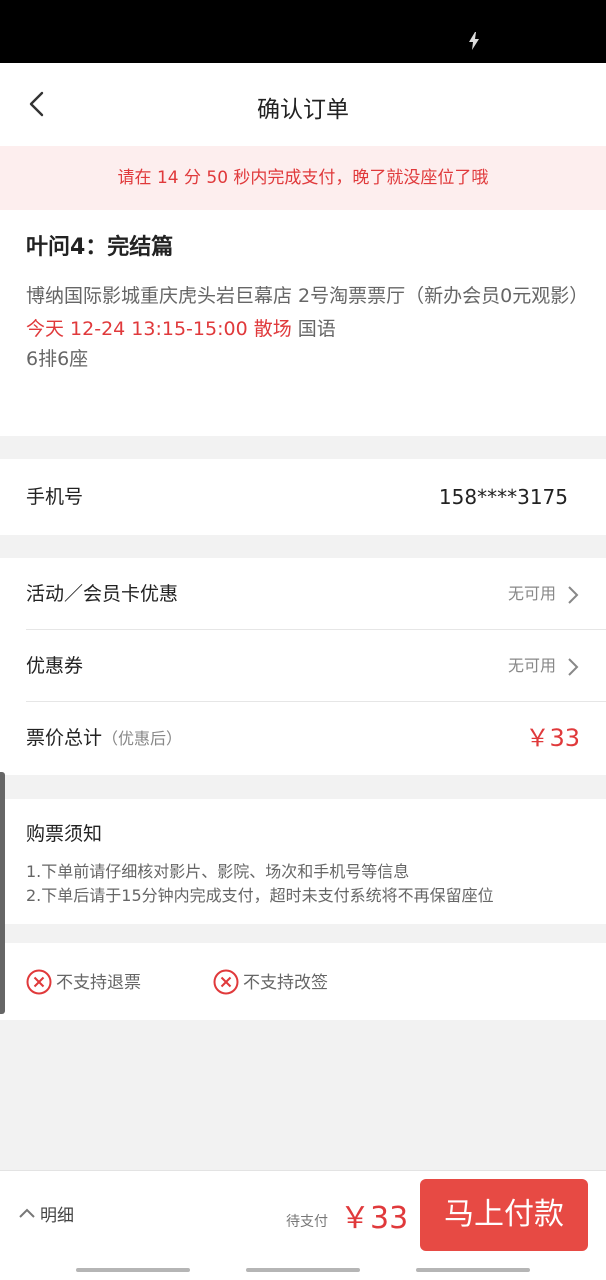  I want to click on coupon-label: 优惠券, so click(55, 666).